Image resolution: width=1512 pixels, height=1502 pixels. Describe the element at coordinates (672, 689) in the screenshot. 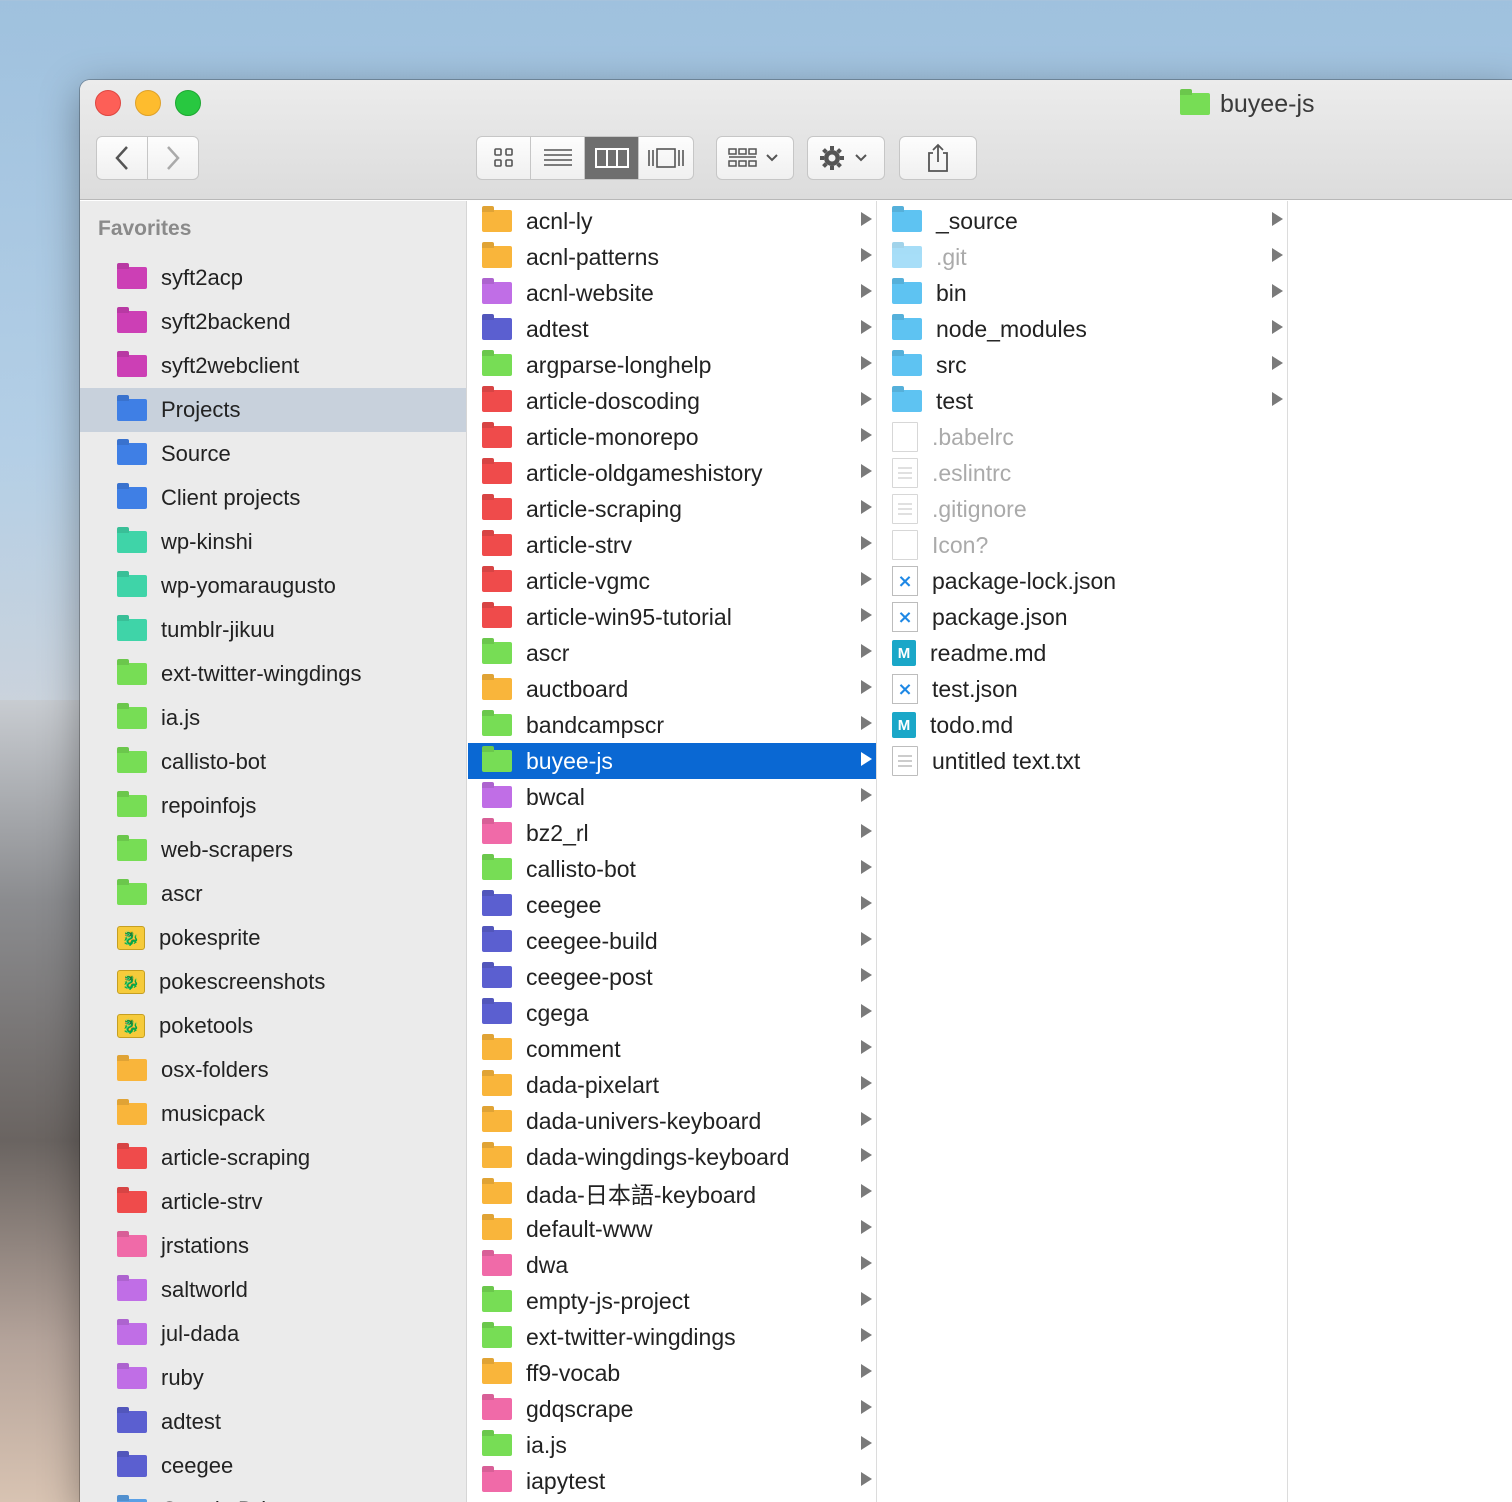

I see `list-item: auctboard` at that location.